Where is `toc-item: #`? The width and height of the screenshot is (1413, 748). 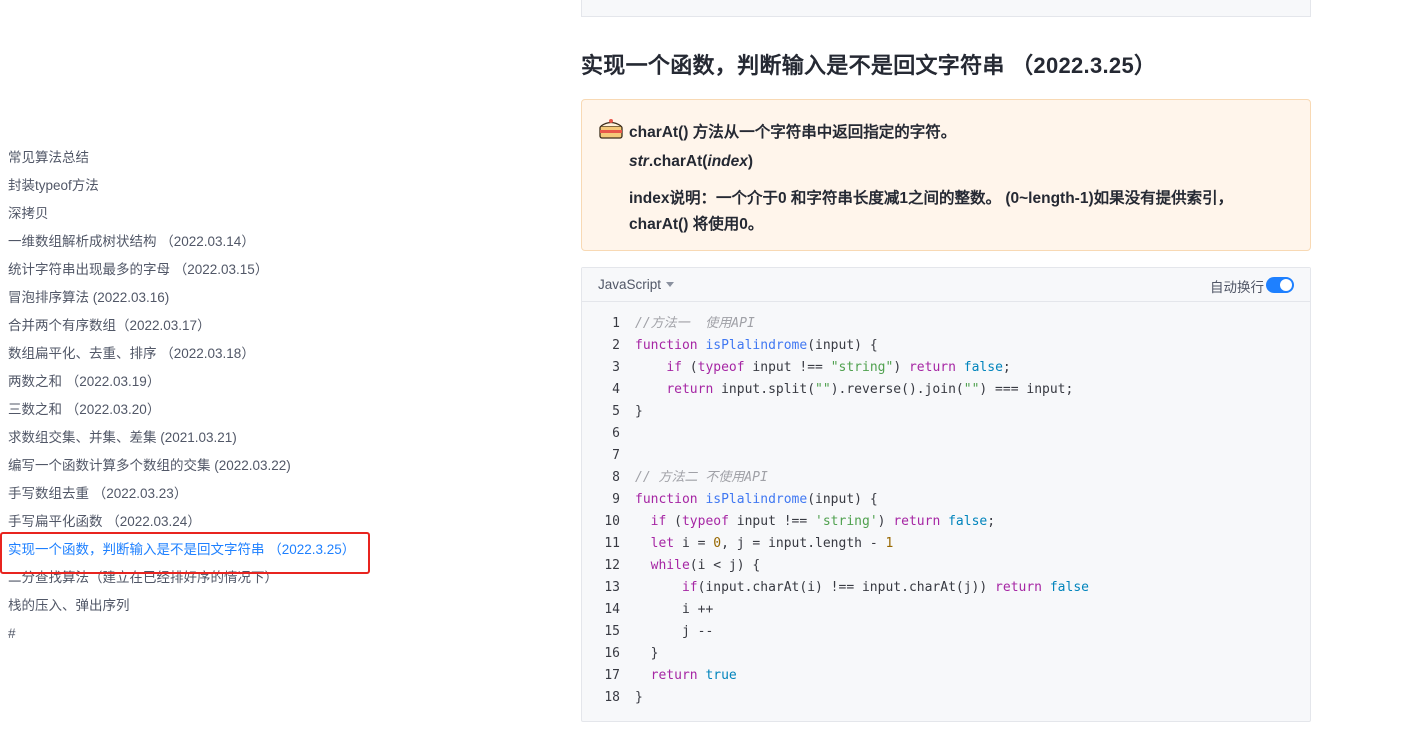
toc-item: # is located at coordinates (190, 634).